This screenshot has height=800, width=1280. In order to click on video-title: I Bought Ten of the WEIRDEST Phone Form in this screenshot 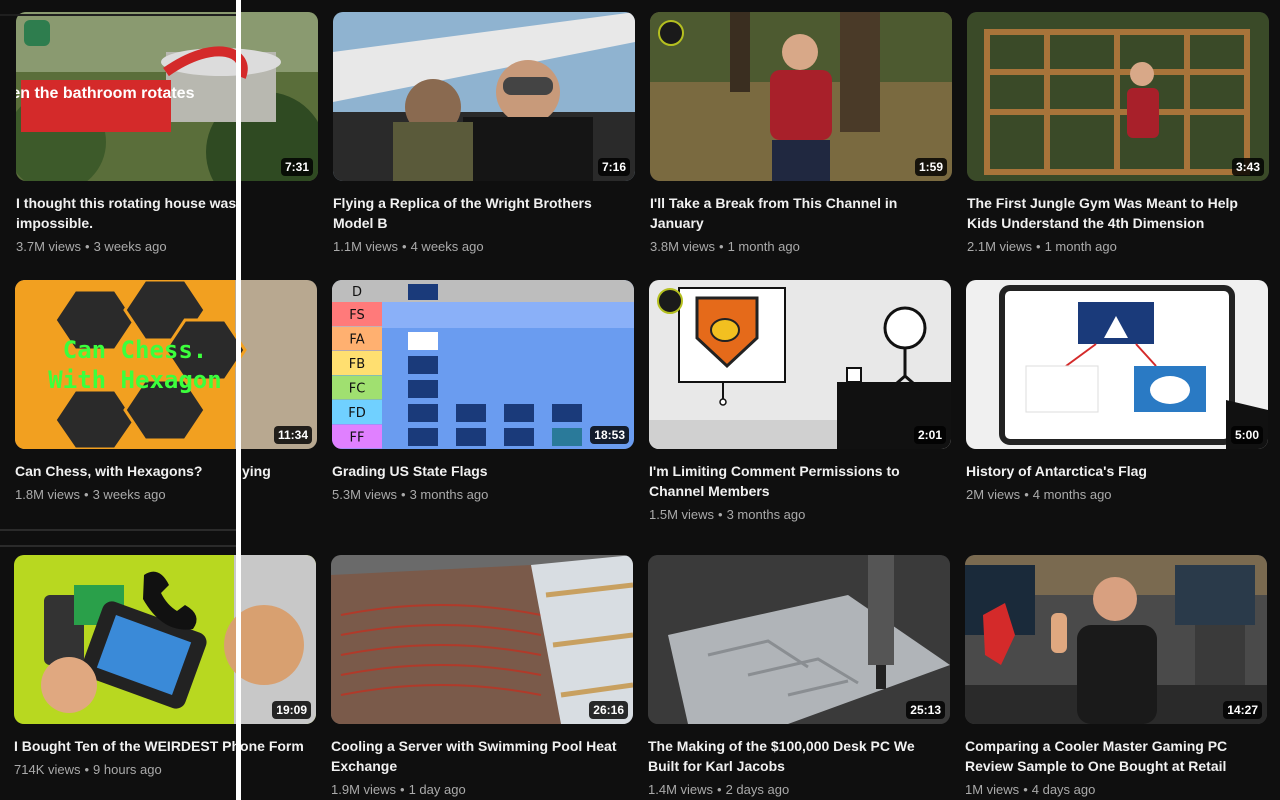, I will do `click(165, 746)`.